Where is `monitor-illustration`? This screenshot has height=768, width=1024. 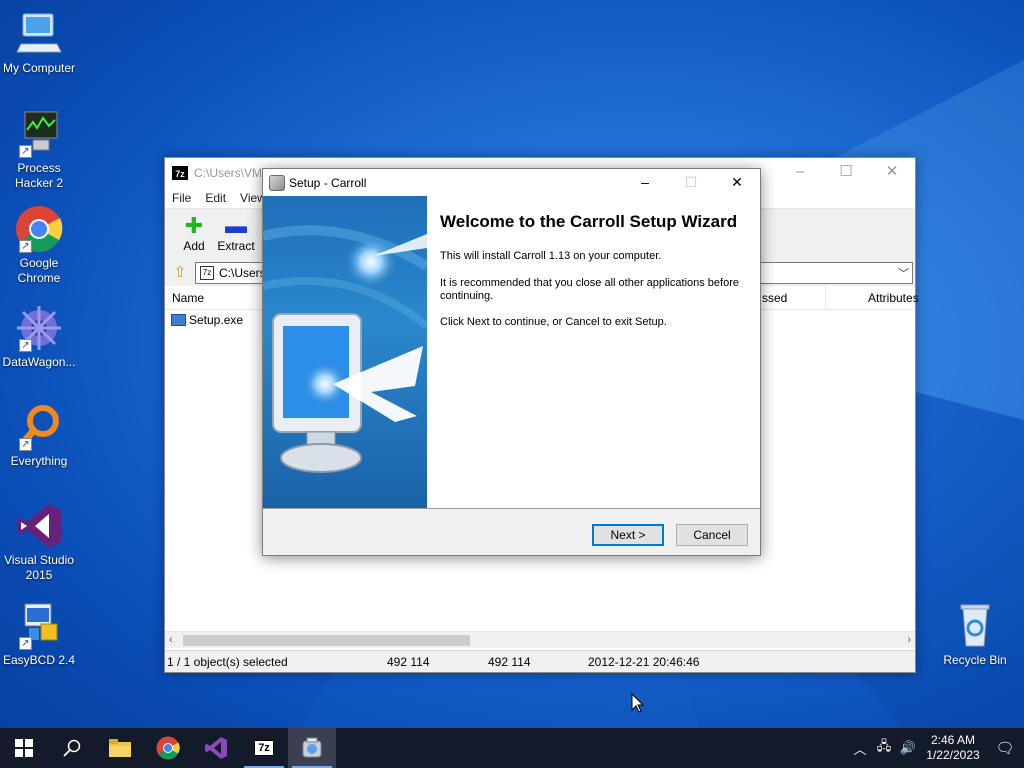
monitor-illustration is located at coordinates (345, 352).